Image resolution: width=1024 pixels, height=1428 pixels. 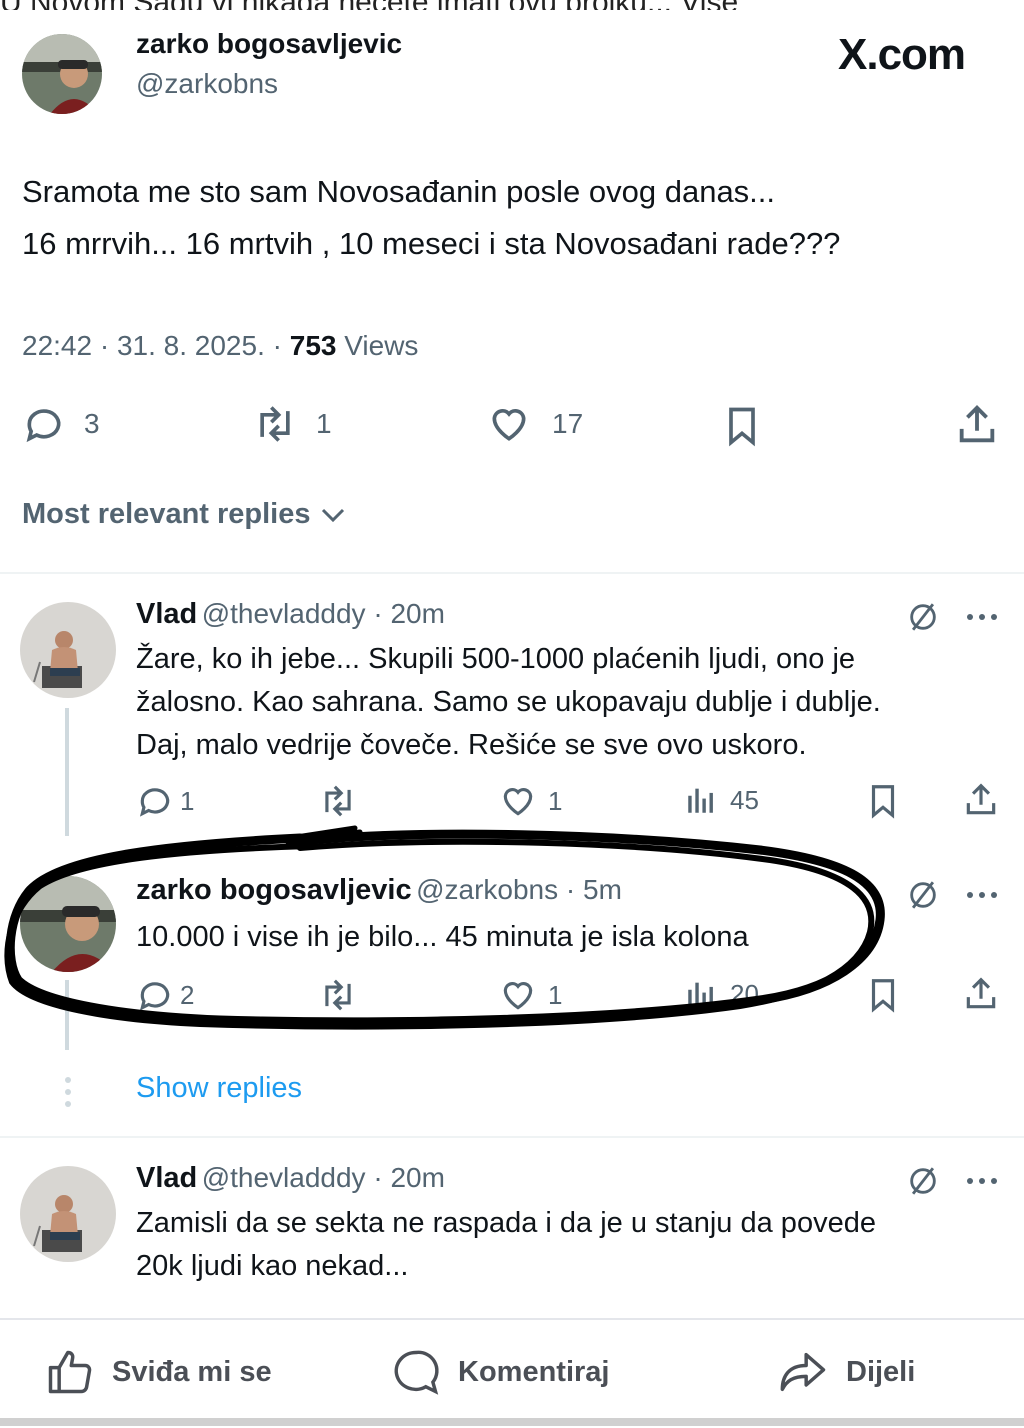 I want to click on hand-drawn-circle, so click(x=444, y=927).